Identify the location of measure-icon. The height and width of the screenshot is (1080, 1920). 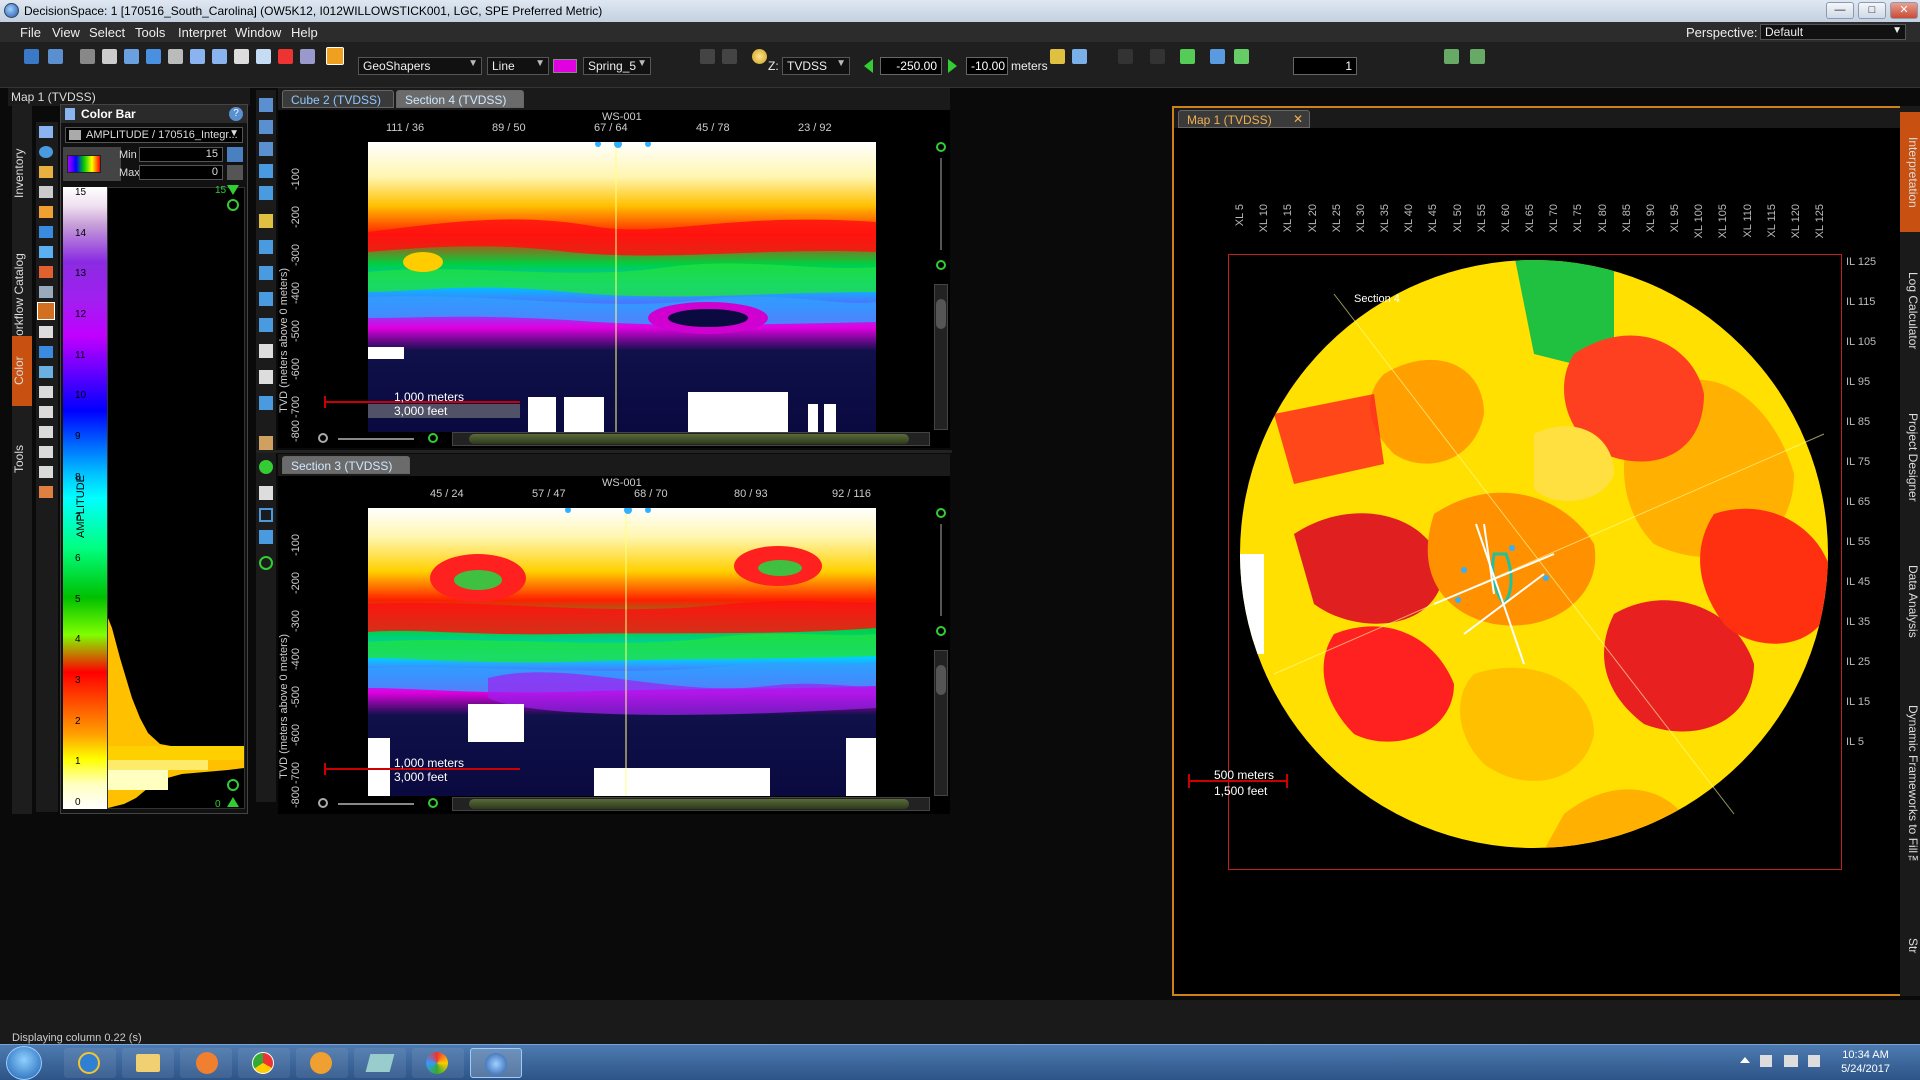
(175, 56).